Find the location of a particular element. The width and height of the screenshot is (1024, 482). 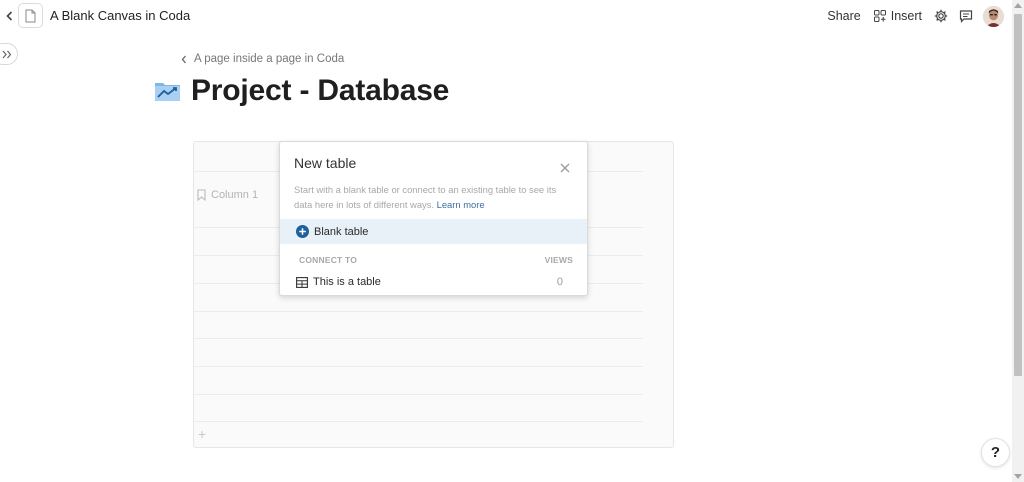

connect-to-header: CONNECT TO is located at coordinates (328, 260).